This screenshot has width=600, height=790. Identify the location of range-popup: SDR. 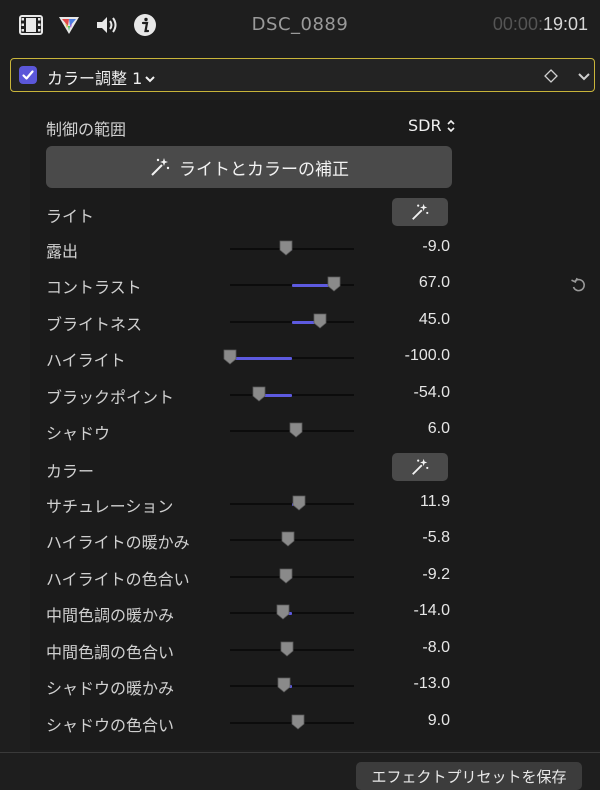
(432, 125).